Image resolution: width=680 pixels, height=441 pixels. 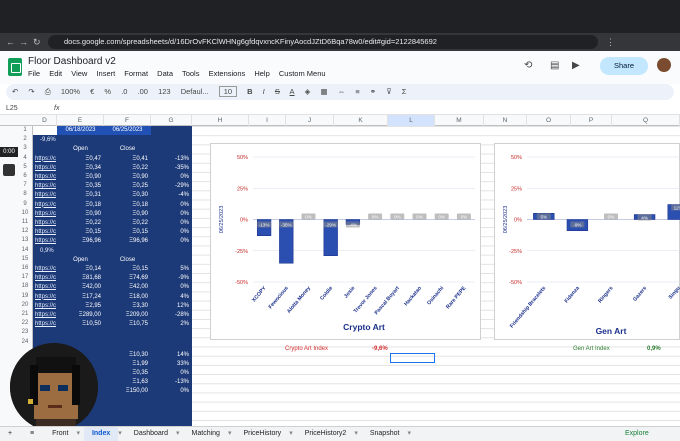 What do you see at coordinates (228, 91) in the screenshot?
I see `font-size-input: 10` at bounding box center [228, 91].